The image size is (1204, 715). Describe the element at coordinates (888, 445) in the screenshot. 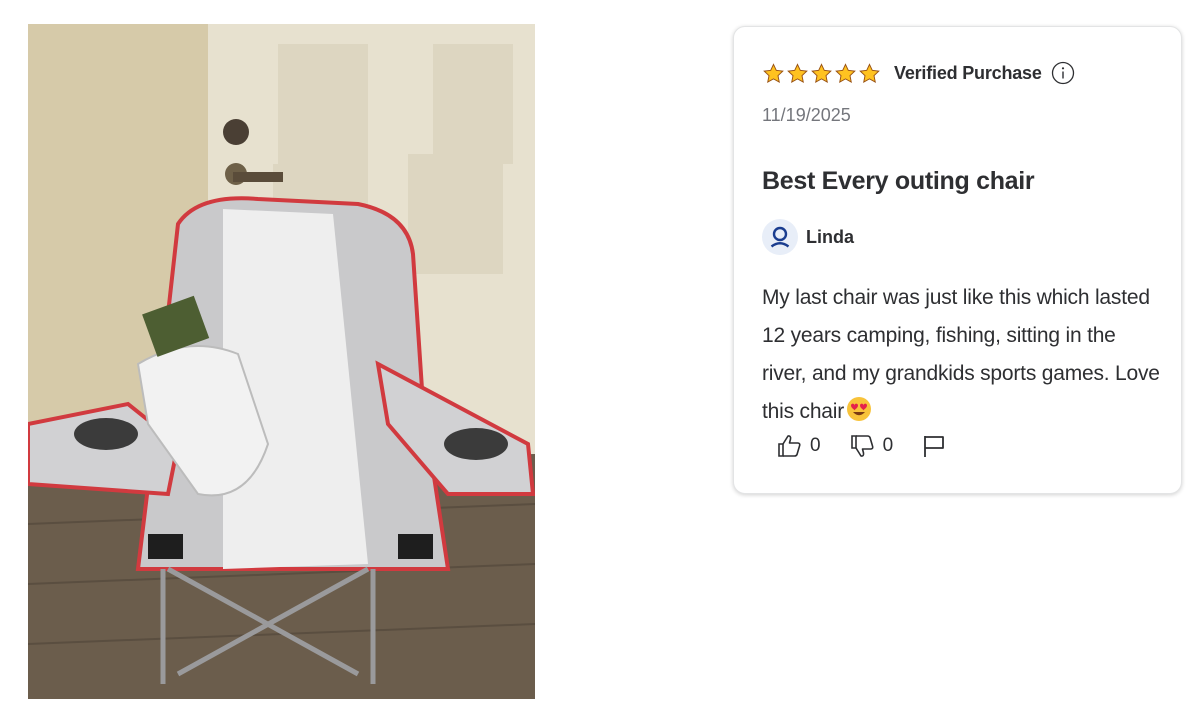

I see `not-helpful-count: 0` at that location.